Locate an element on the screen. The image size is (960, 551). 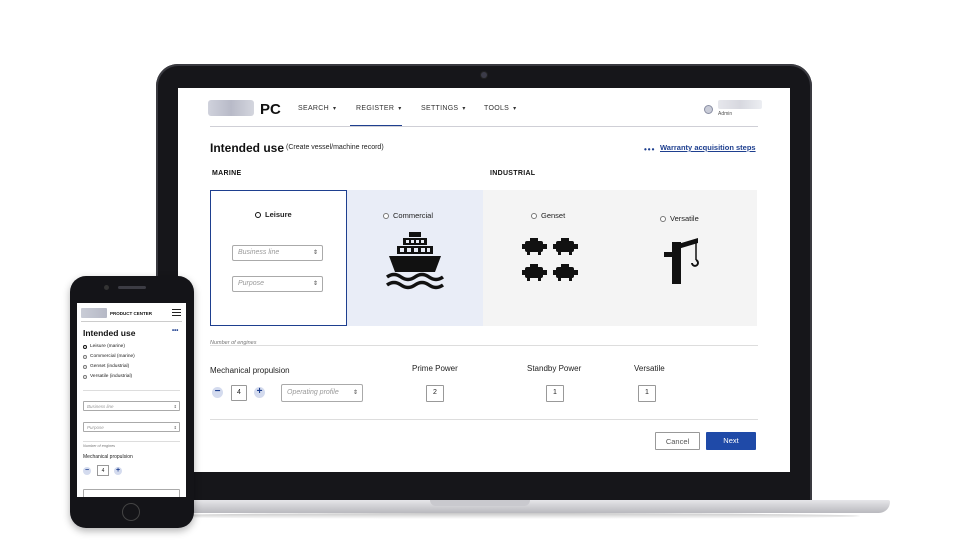
app-brand: PC is located at coordinates (270, 109).